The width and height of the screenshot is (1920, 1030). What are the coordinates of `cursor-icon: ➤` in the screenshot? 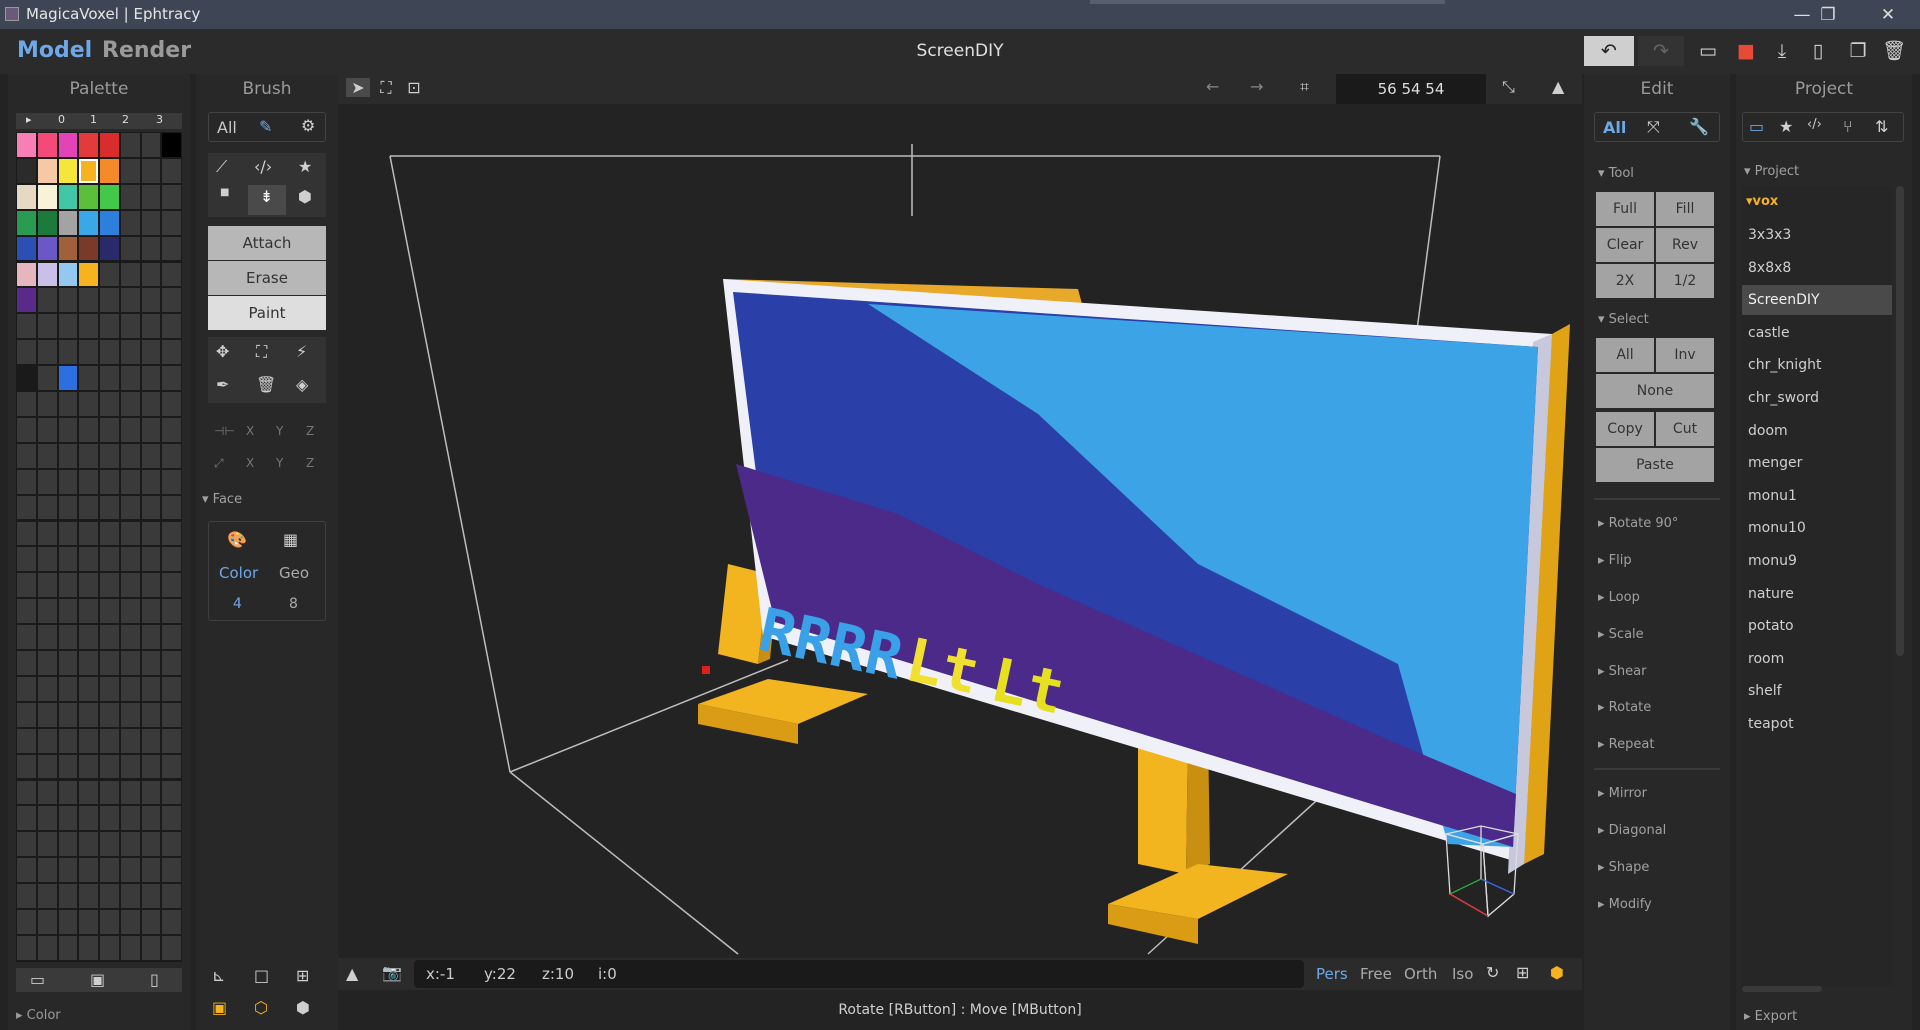 It's located at (358, 87).